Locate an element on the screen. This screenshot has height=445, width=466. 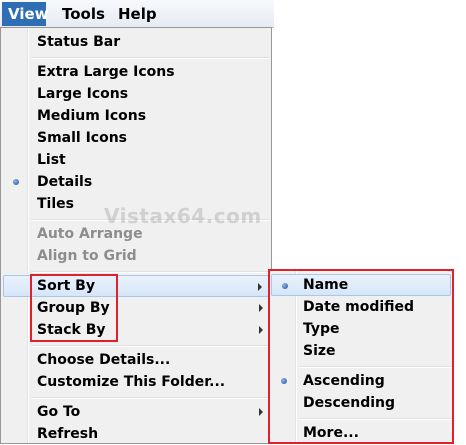
menu-item-label: Auto Arrange is located at coordinates (90, 234).